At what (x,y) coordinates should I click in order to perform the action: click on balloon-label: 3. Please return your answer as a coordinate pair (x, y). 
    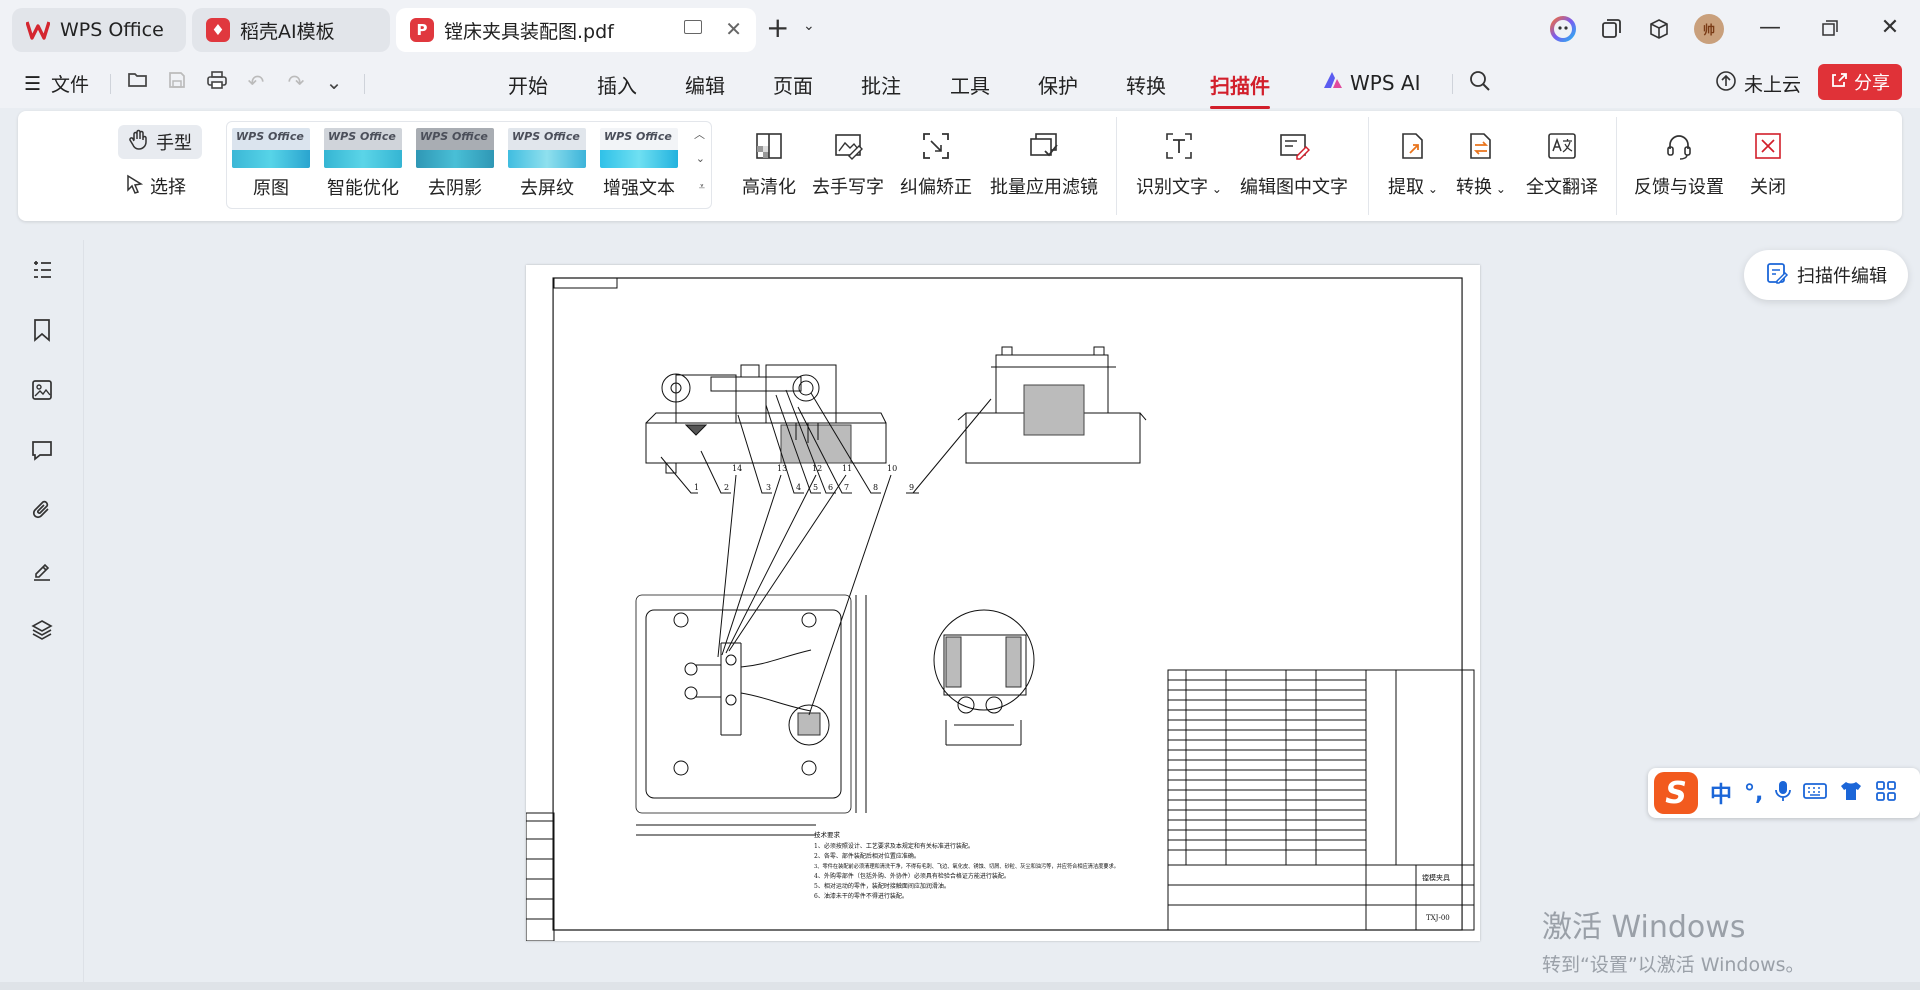
    Looking at the image, I should click on (768, 487).